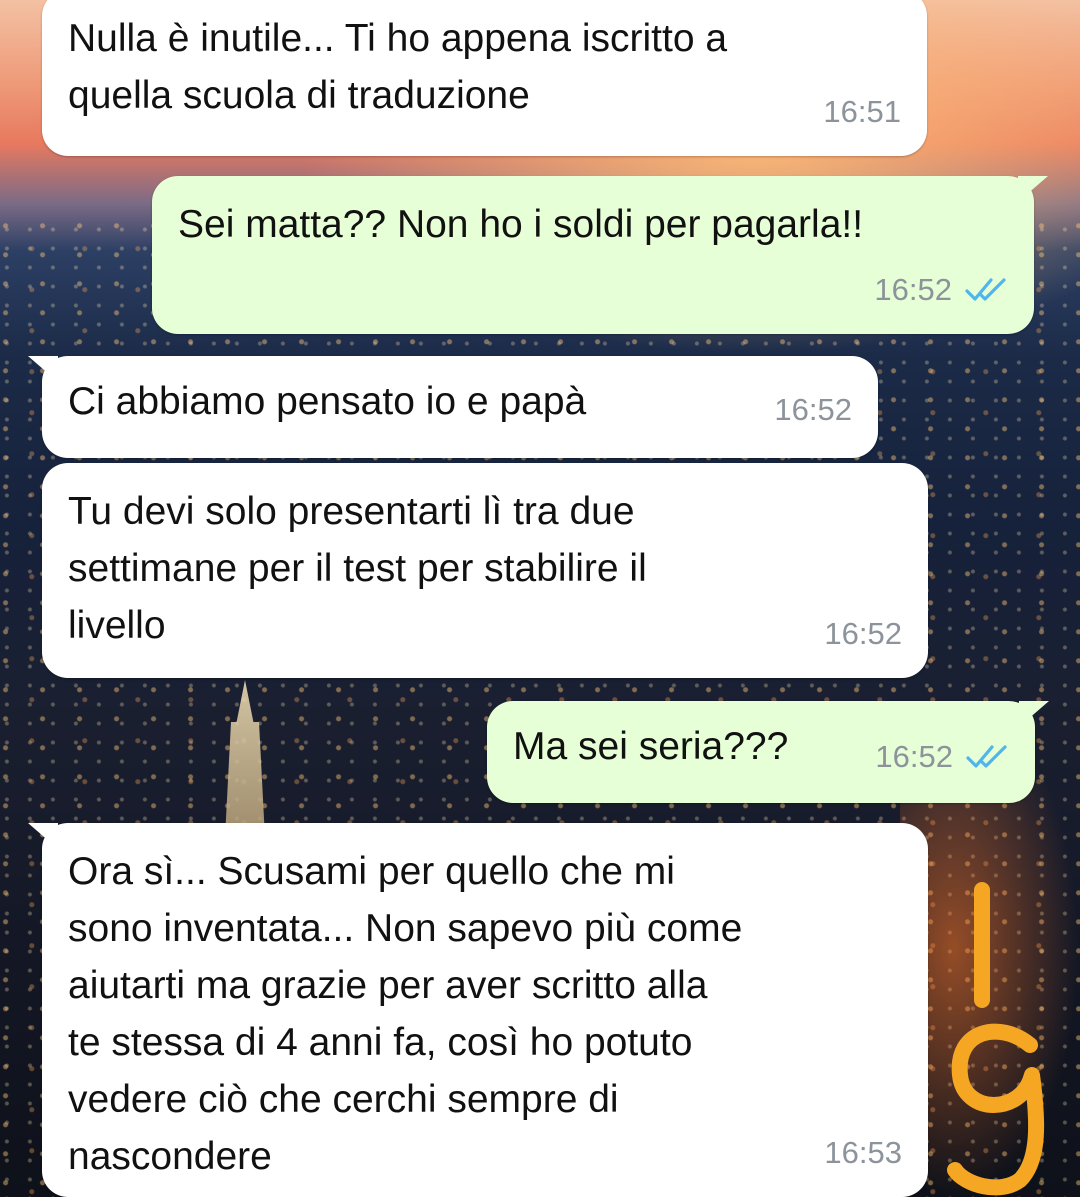  I want to click on message-bubble-incoming: Ci abbiamo pensato io e papà 16:52, so click(453, 407).